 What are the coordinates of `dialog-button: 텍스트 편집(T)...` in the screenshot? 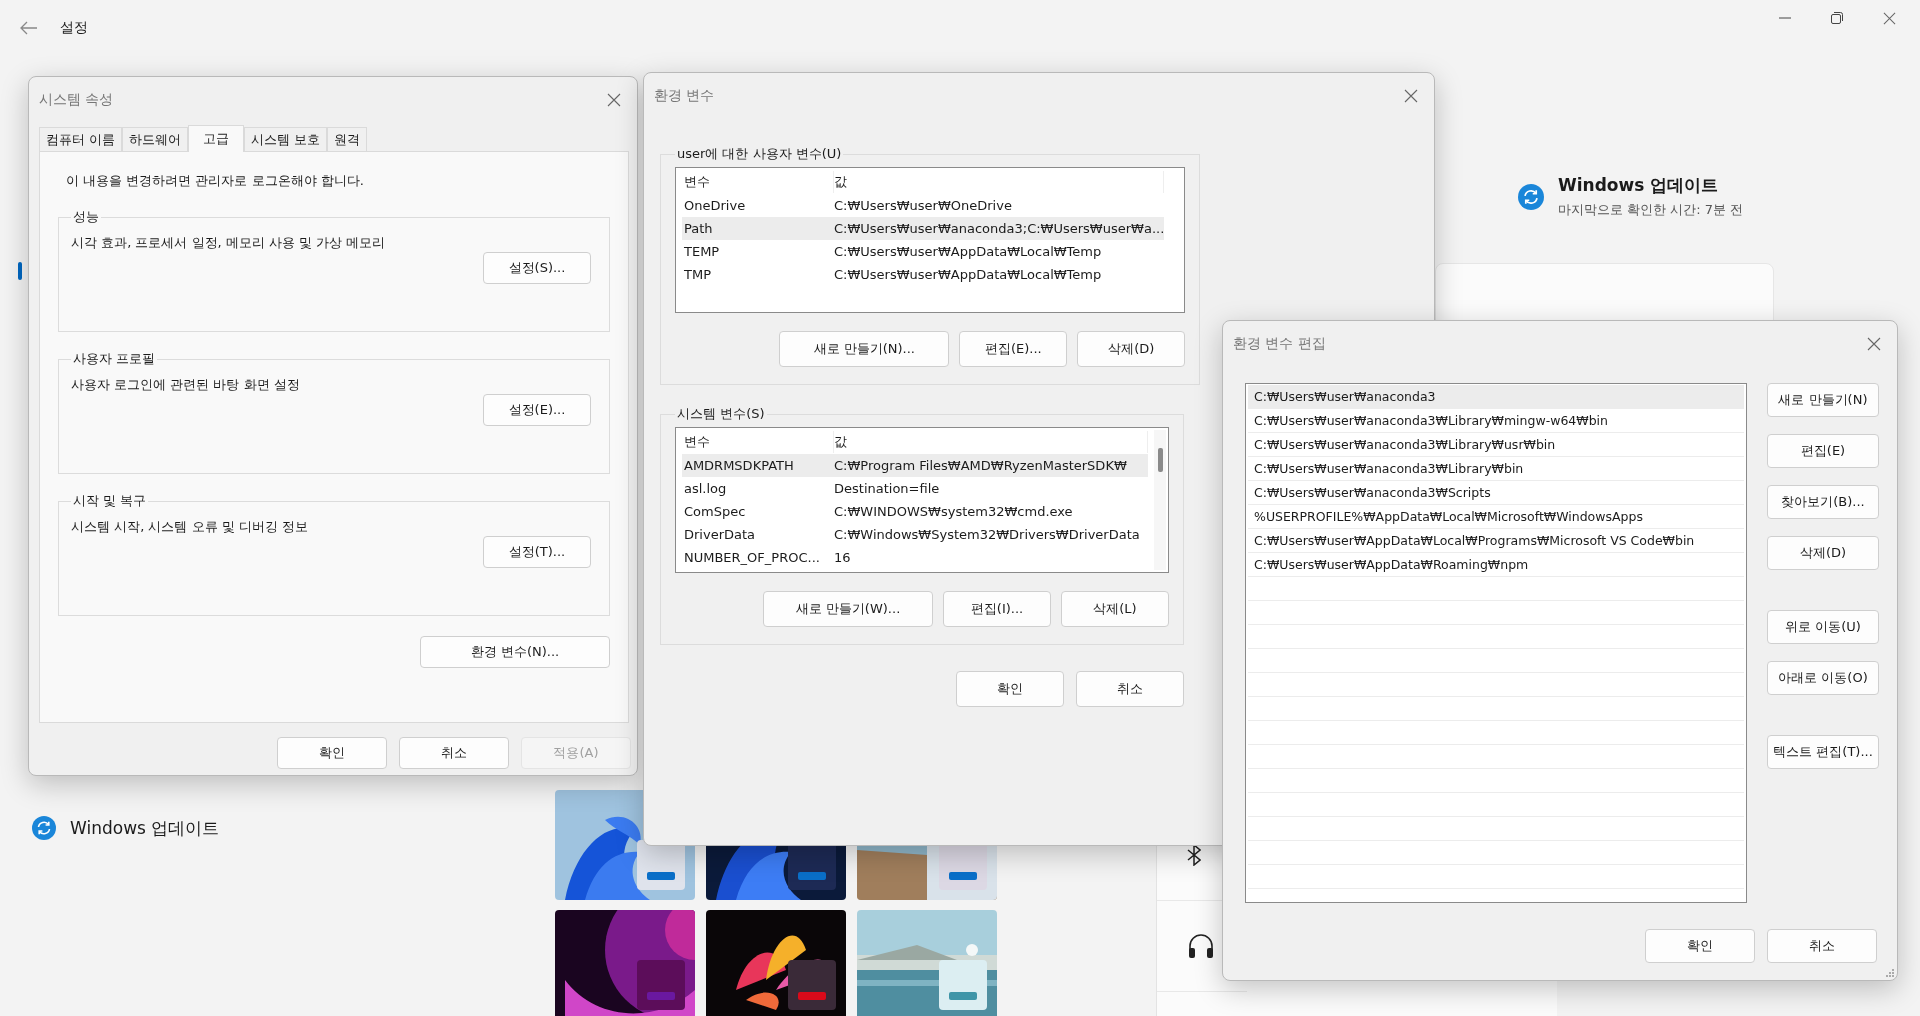 It's located at (1823, 752).